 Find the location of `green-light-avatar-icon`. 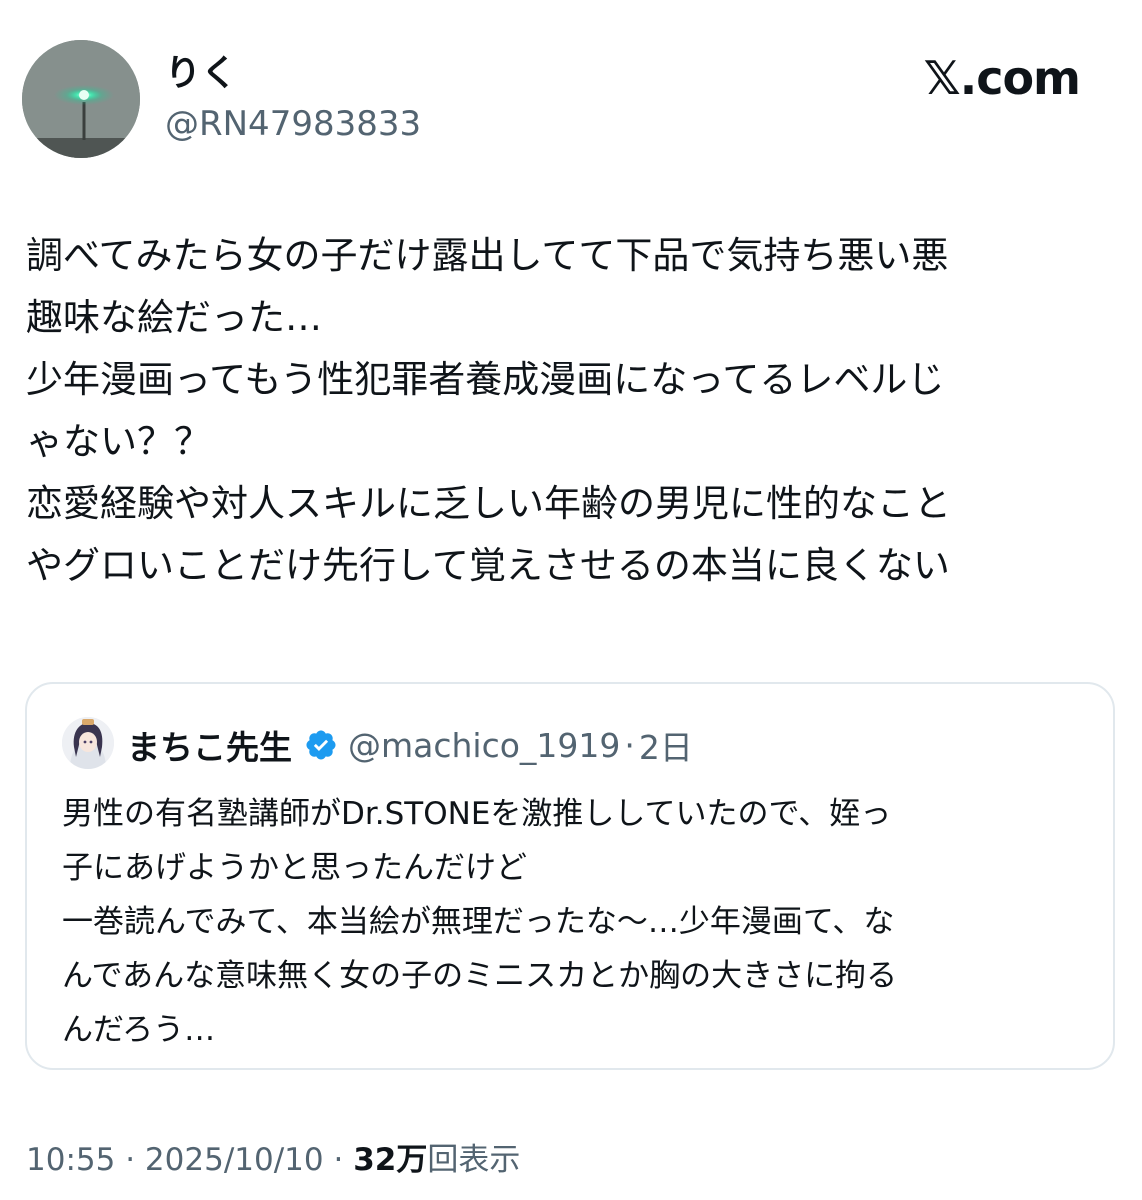

green-light-avatar-icon is located at coordinates (81, 99).